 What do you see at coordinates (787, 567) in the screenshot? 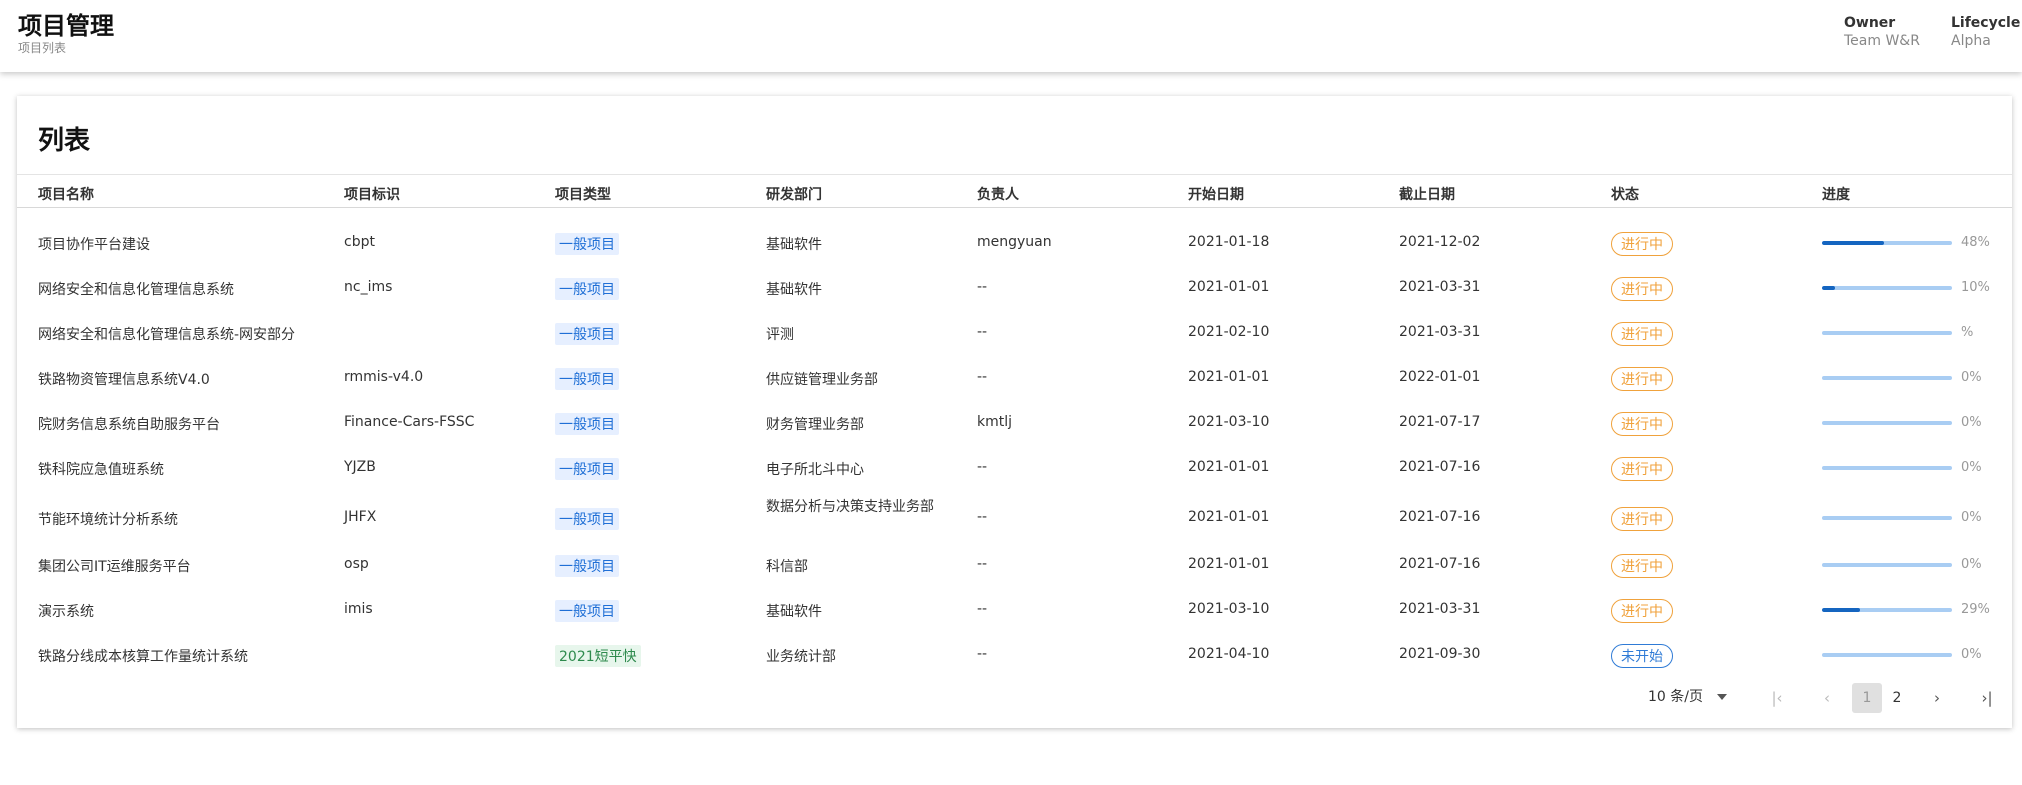
I see `dept-cell: 科信部` at bounding box center [787, 567].